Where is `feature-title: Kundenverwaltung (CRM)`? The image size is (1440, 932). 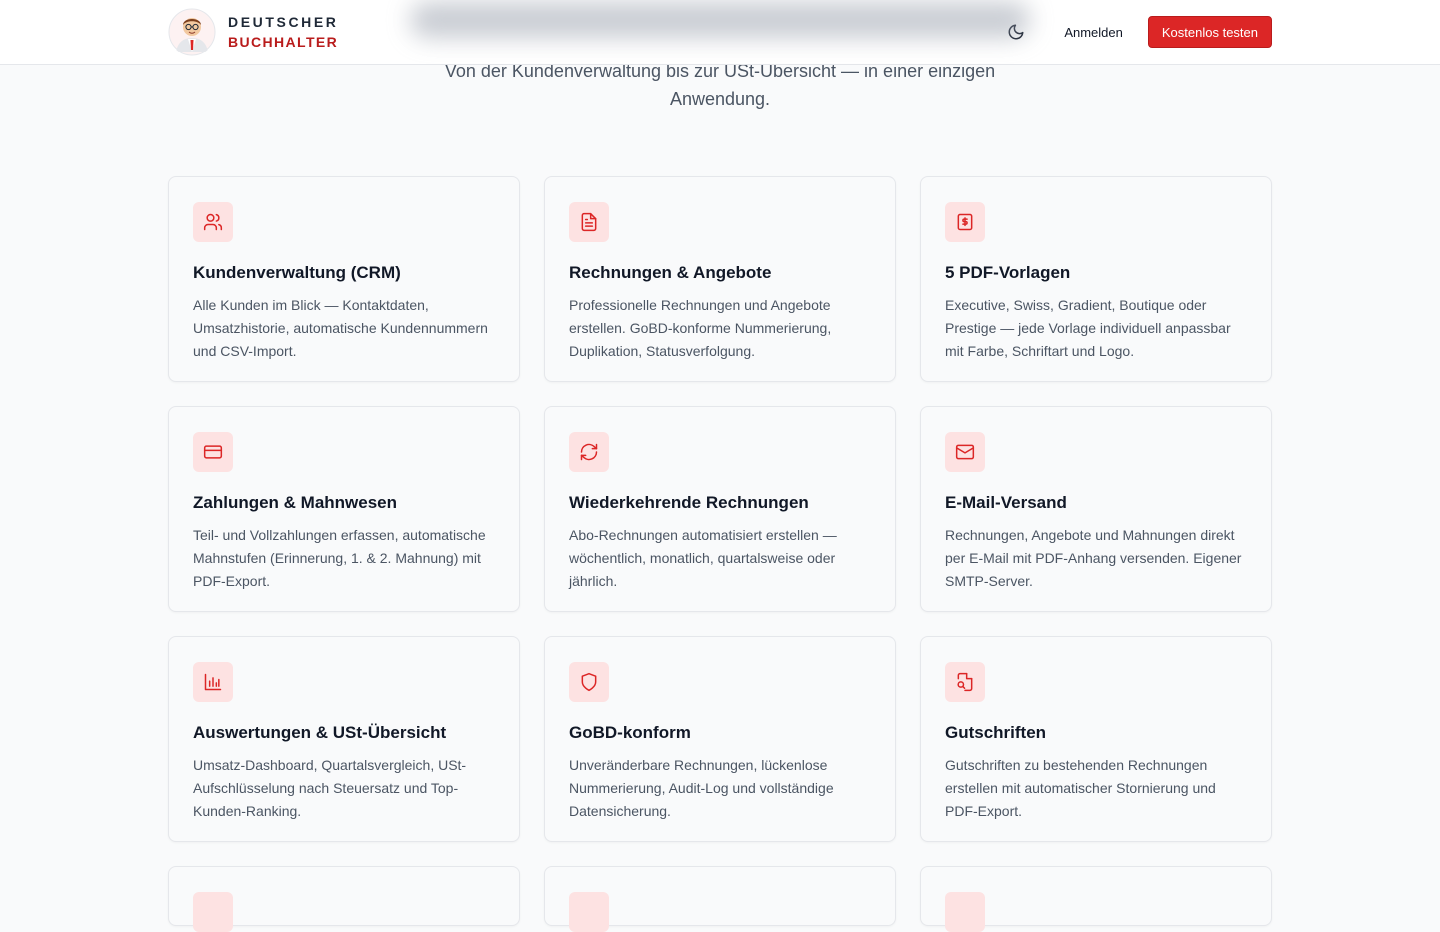
feature-title: Kundenverwaltung (CRM) is located at coordinates (297, 272).